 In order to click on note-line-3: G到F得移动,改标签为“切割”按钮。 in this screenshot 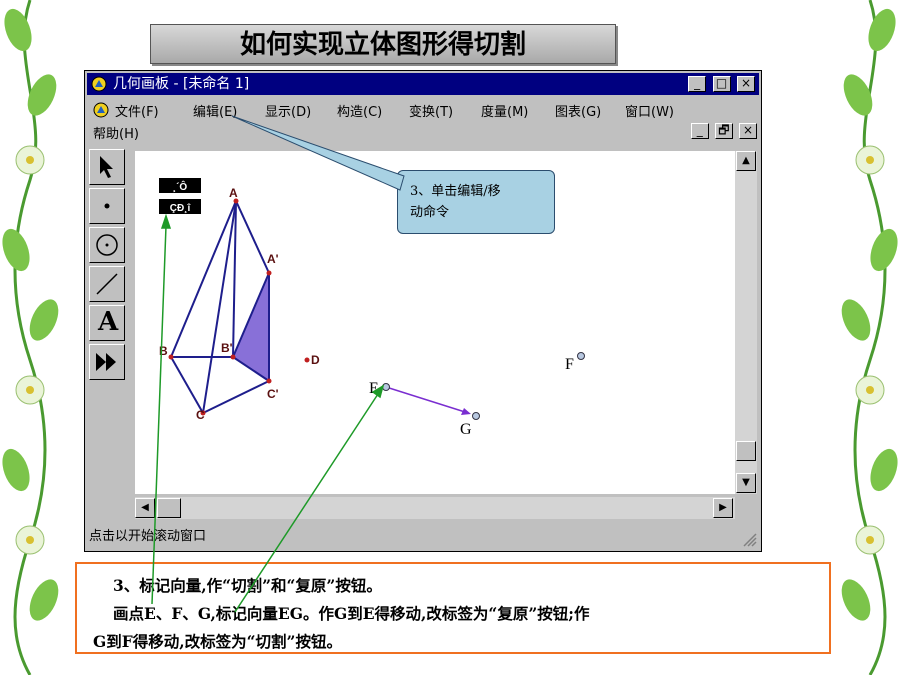, I will do `click(217, 641)`.